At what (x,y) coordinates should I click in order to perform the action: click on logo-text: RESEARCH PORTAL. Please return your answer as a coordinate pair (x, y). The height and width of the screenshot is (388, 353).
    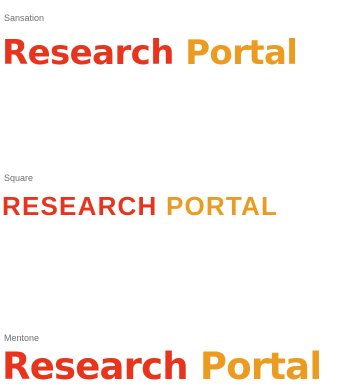
    Looking at the image, I should click on (140, 206).